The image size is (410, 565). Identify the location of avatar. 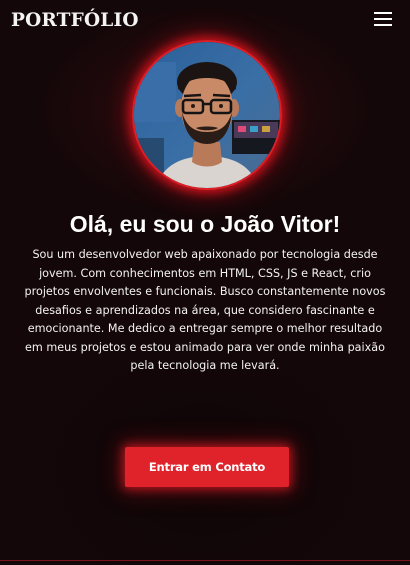
(207, 115).